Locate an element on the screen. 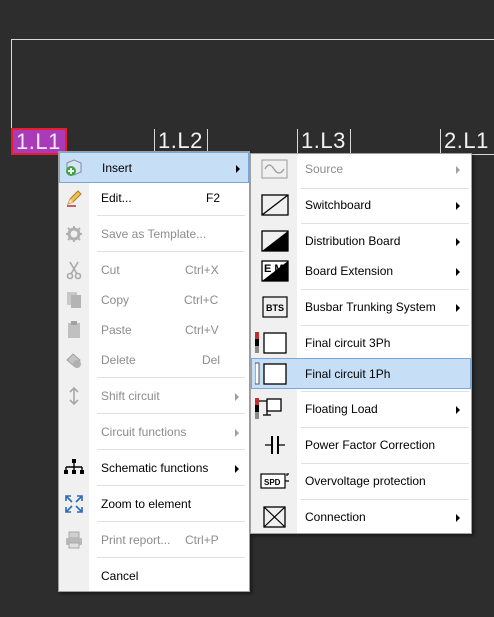 This screenshot has height=617, width=494. submenu-item-label: Floating Load is located at coordinates (341, 409).